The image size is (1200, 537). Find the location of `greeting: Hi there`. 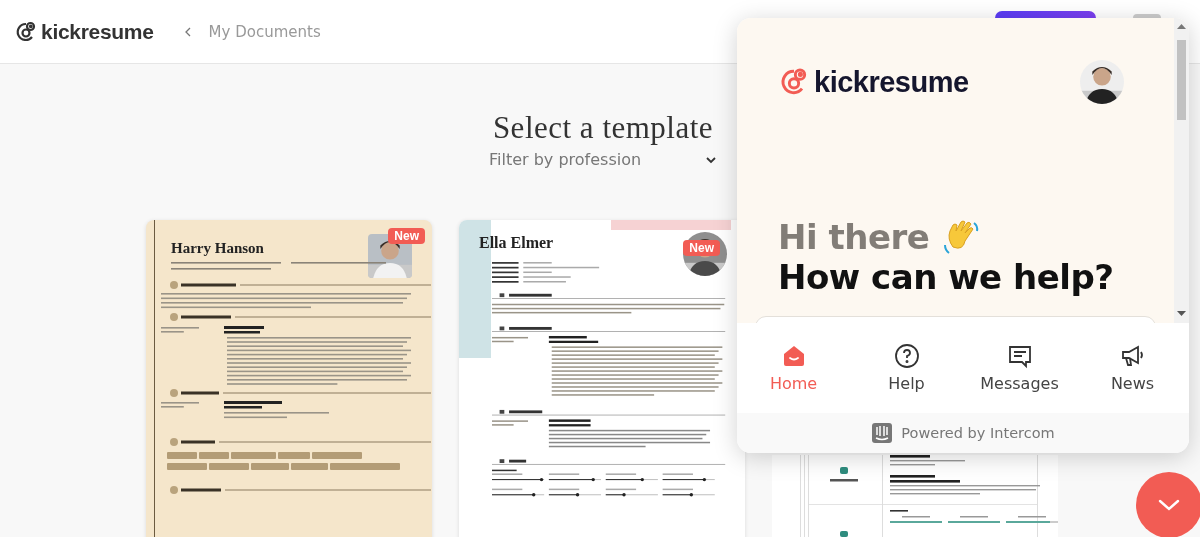

greeting: Hi there is located at coordinates (854, 237).